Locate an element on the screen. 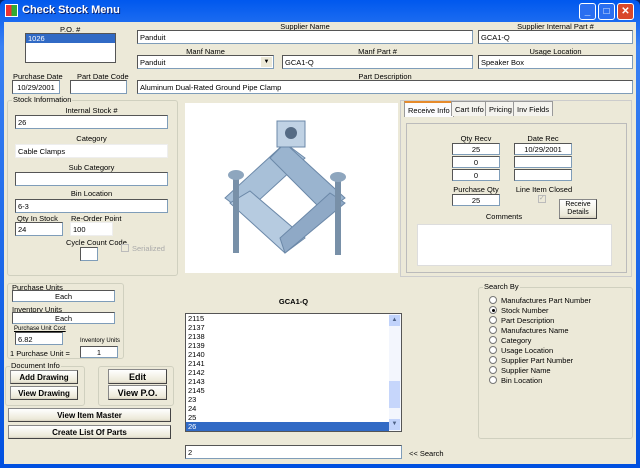  search-by-option: Usage Location is located at coordinates (540, 350).